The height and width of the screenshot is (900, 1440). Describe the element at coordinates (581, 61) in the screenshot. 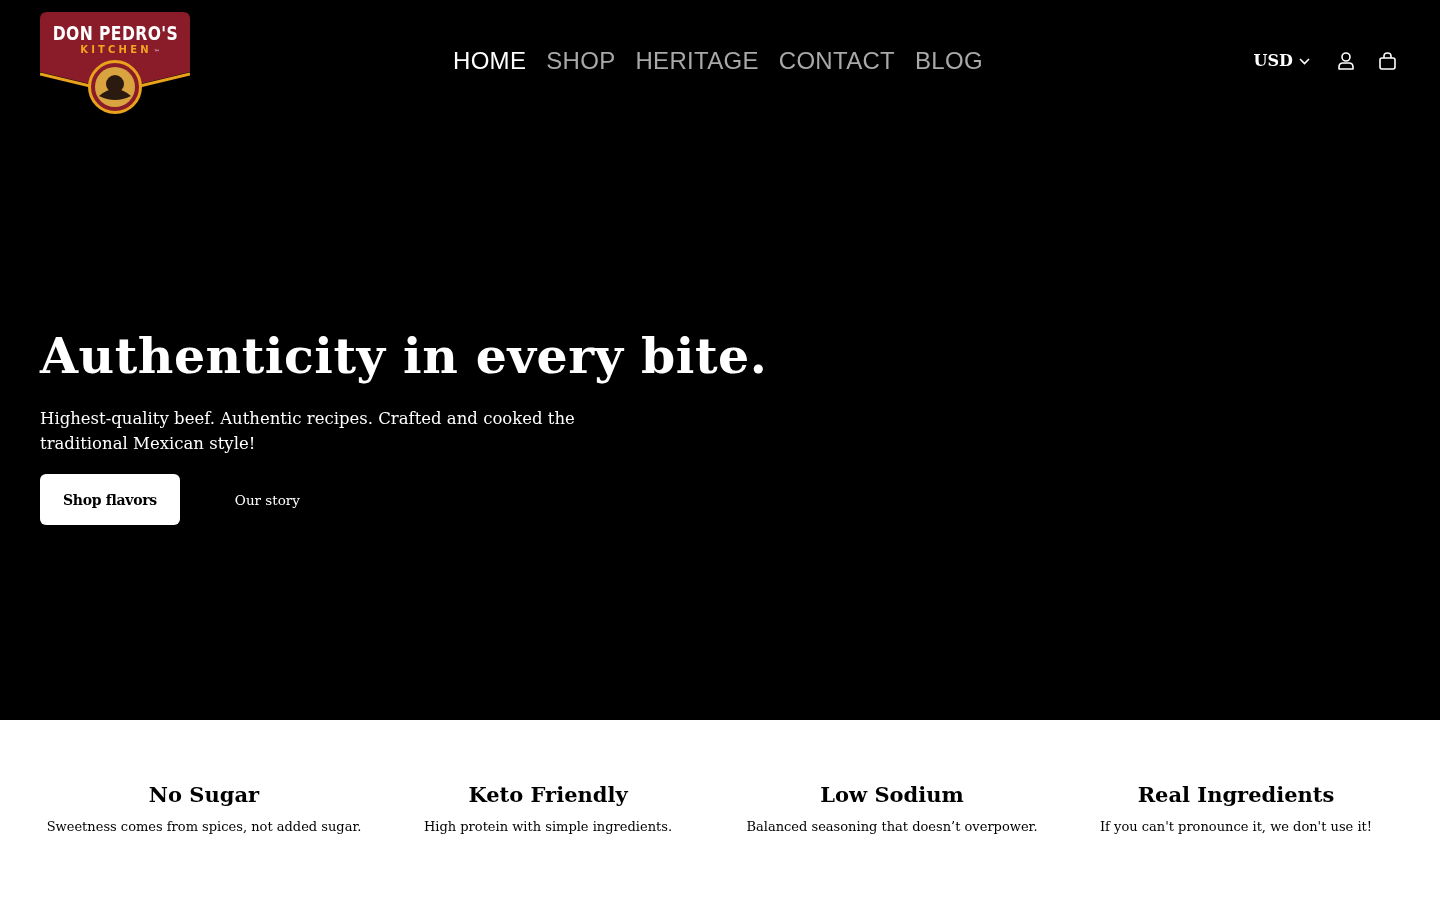

I see `nav-link: SHOP` at that location.